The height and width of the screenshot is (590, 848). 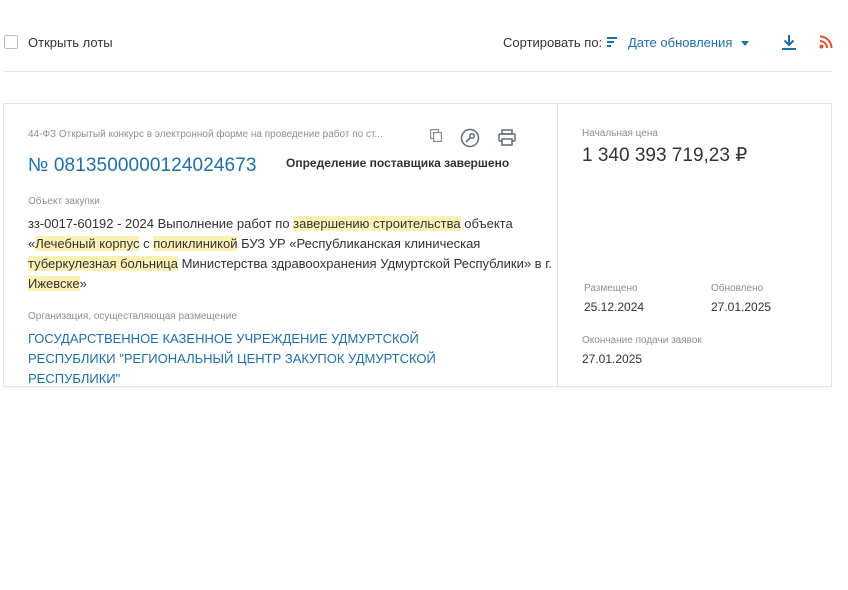 What do you see at coordinates (642, 340) in the screenshot?
I see `deadline-label: Окончание подачи заявок` at bounding box center [642, 340].